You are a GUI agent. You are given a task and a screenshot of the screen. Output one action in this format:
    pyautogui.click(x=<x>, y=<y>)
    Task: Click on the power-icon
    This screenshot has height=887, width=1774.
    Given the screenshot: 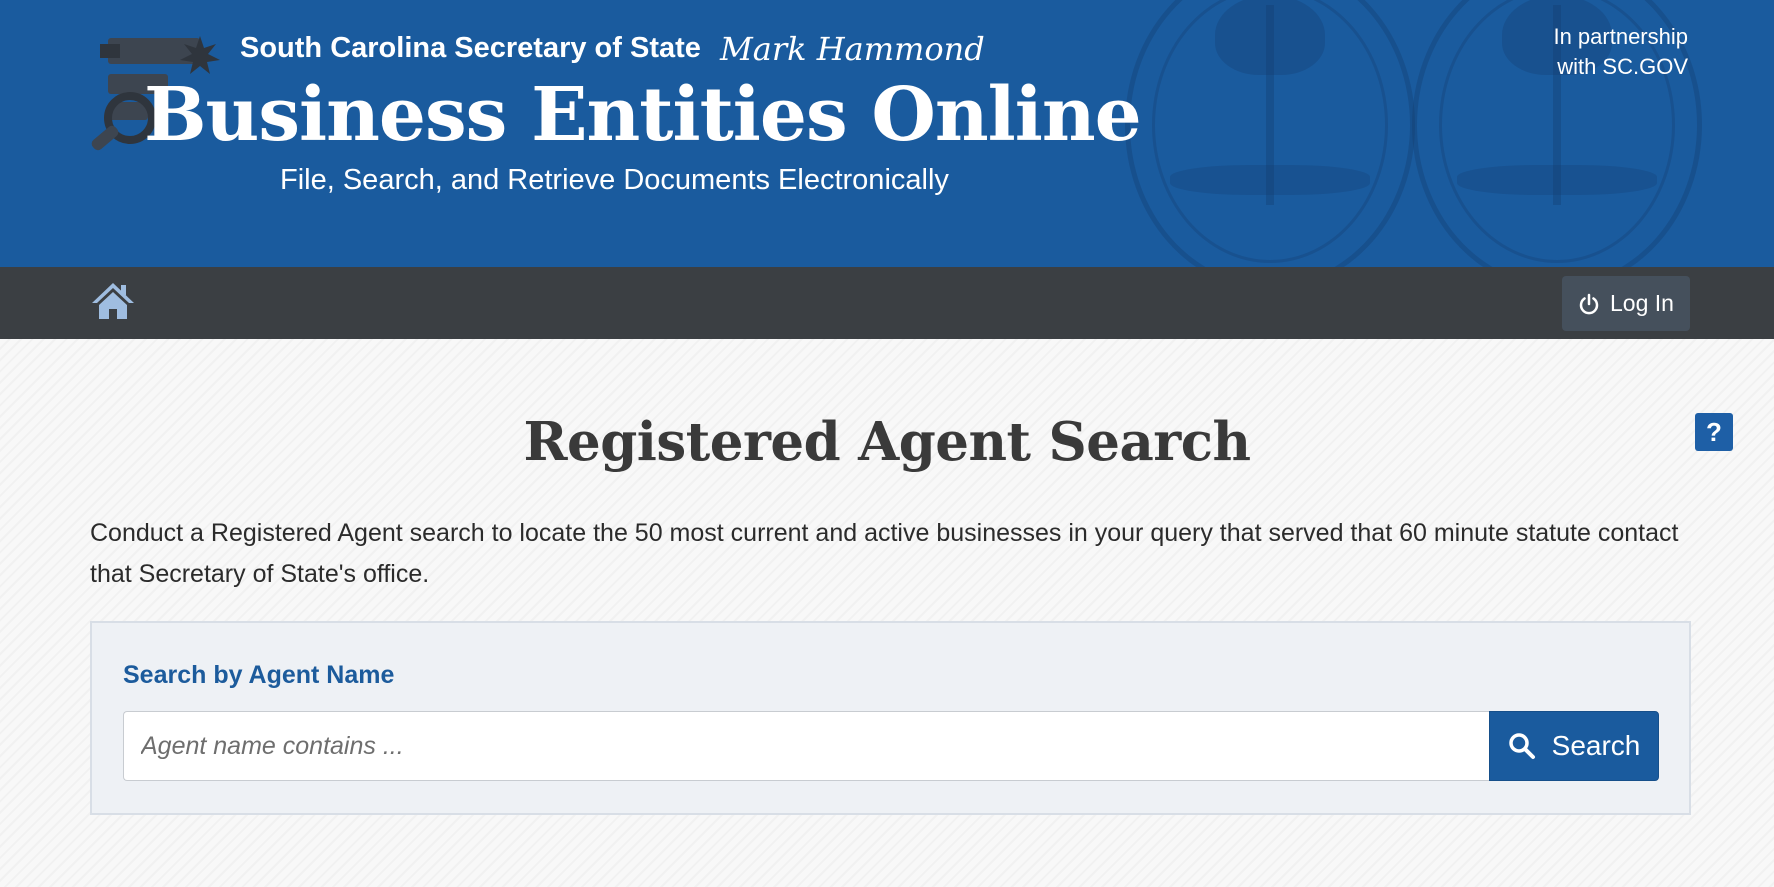 What is the action you would take?
    pyautogui.click(x=1589, y=303)
    